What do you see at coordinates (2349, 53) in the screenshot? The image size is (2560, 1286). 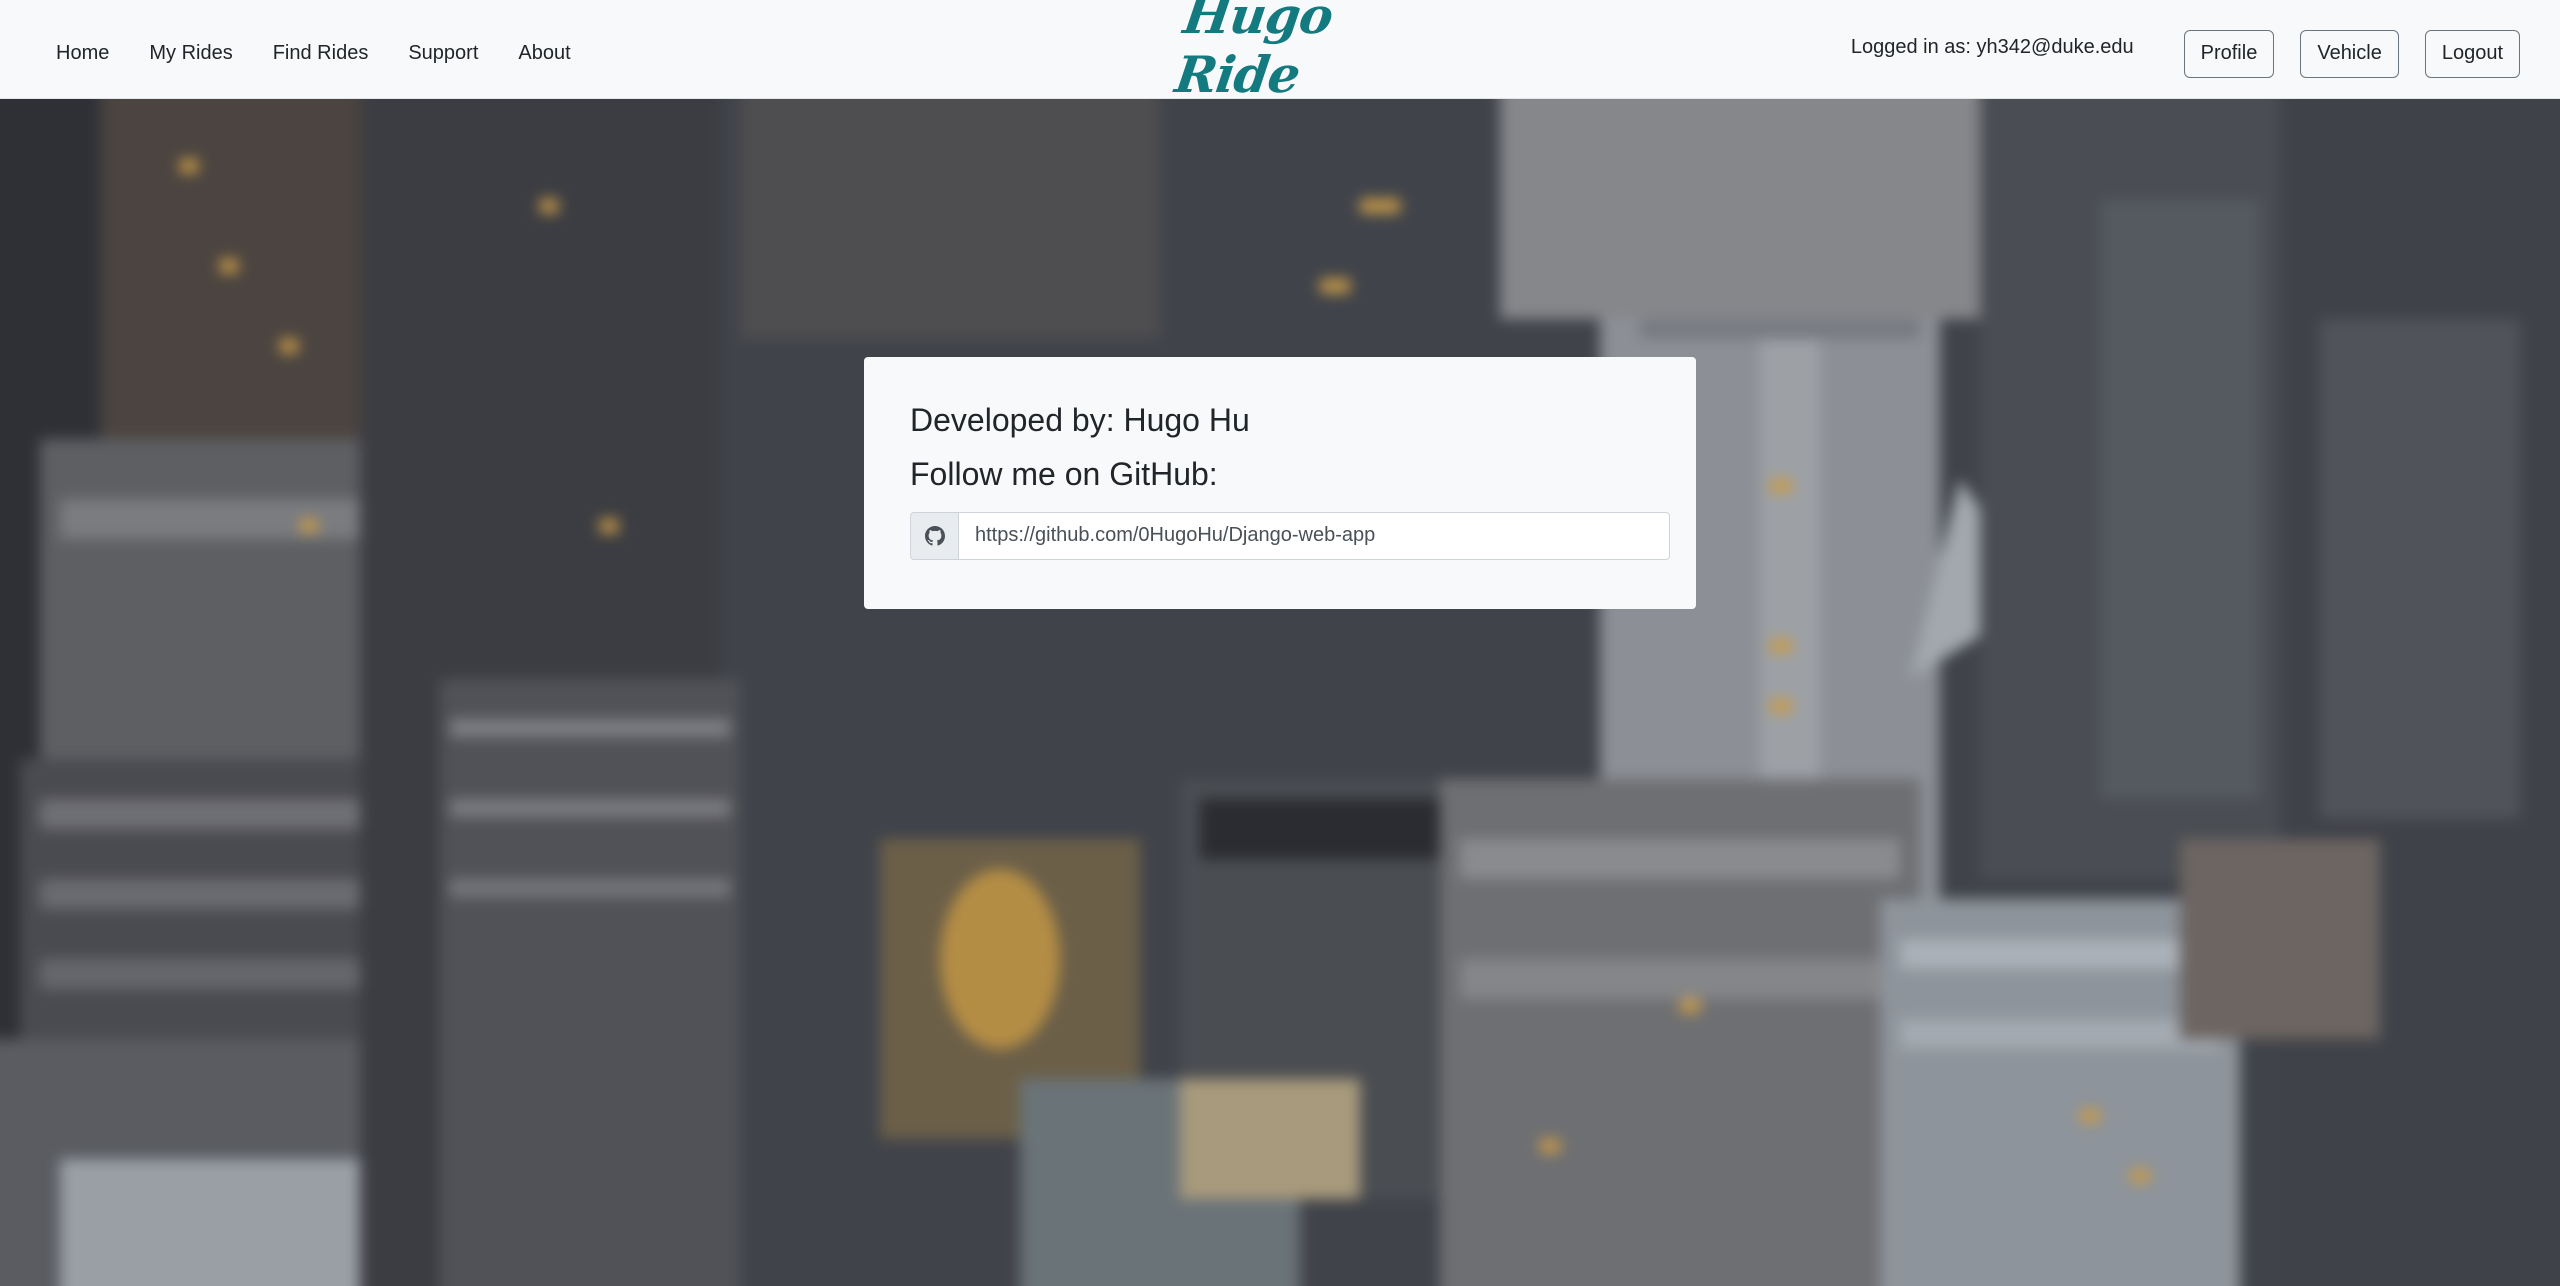 I see `vehicle-button: Vehicle` at bounding box center [2349, 53].